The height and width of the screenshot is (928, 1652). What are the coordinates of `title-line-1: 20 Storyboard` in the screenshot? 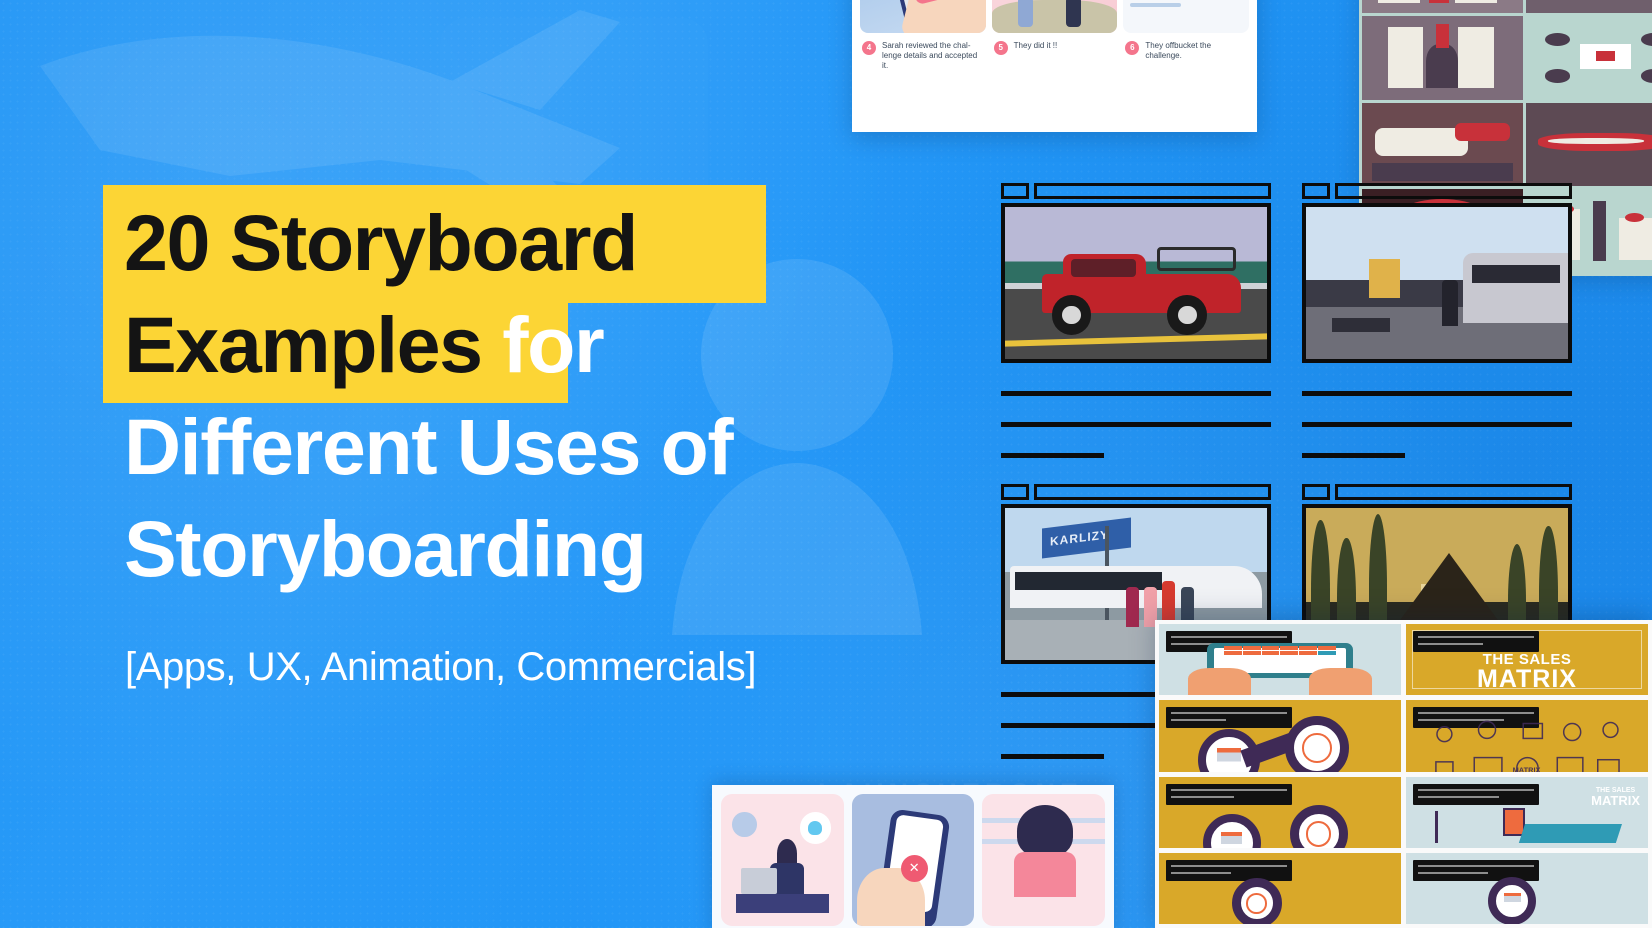 It's located at (381, 242).